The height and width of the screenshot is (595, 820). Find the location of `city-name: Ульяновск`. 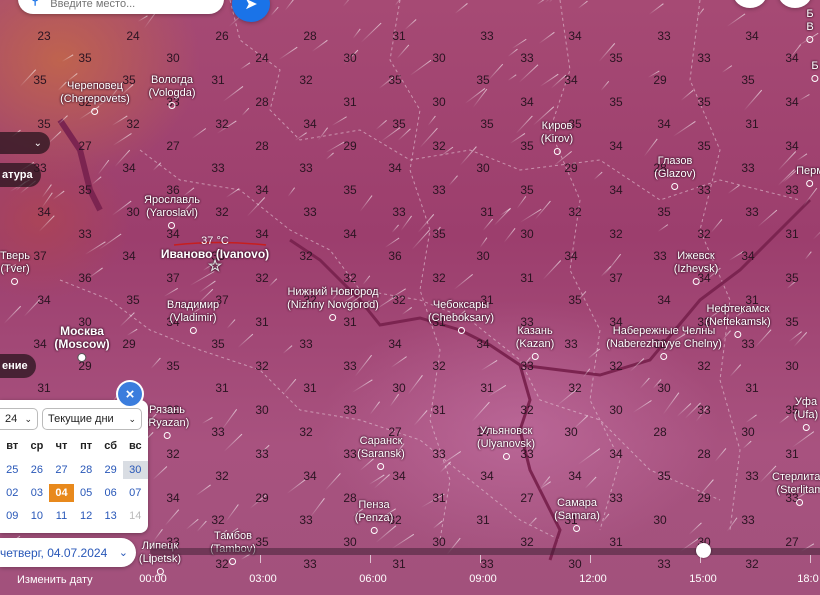

city-name: Ульяновск is located at coordinates (506, 431).